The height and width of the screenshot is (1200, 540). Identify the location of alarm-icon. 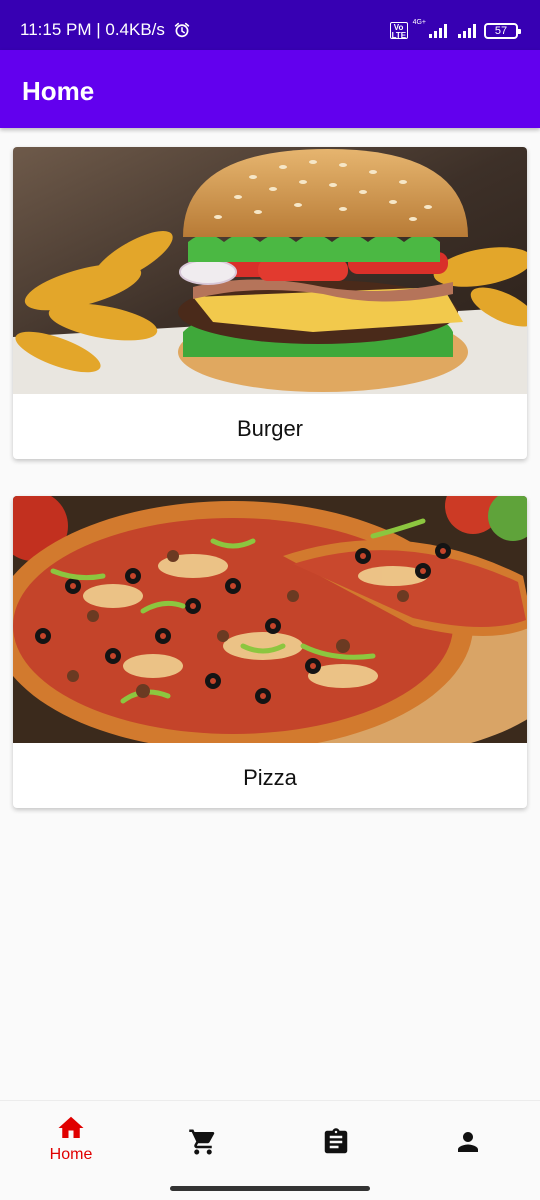
(182, 30).